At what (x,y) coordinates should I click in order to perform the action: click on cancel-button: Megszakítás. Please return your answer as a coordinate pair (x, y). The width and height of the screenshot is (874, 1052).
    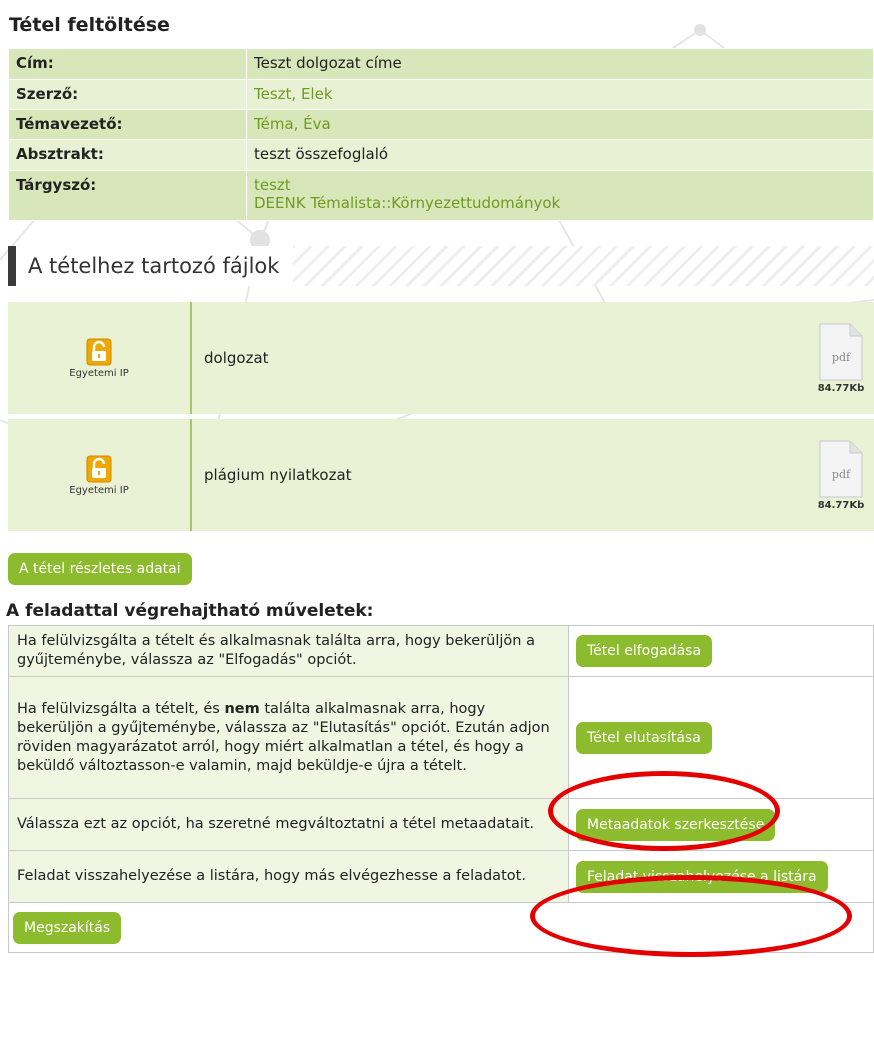
    Looking at the image, I should click on (67, 927).